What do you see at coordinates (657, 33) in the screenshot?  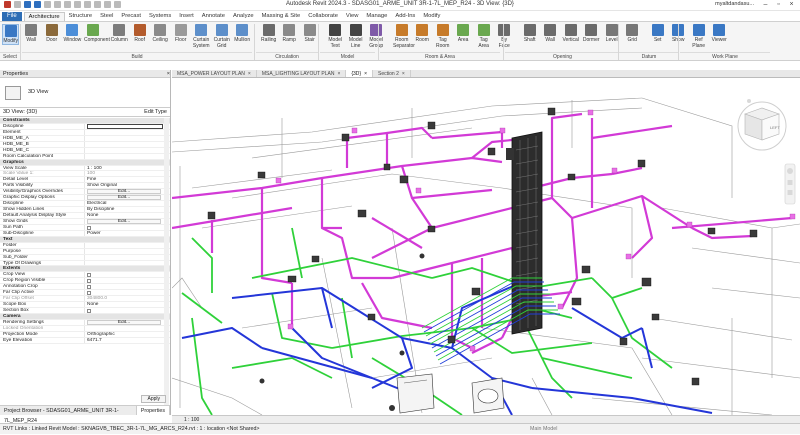 I see `ribbon-tool-set: Set` at bounding box center [657, 33].